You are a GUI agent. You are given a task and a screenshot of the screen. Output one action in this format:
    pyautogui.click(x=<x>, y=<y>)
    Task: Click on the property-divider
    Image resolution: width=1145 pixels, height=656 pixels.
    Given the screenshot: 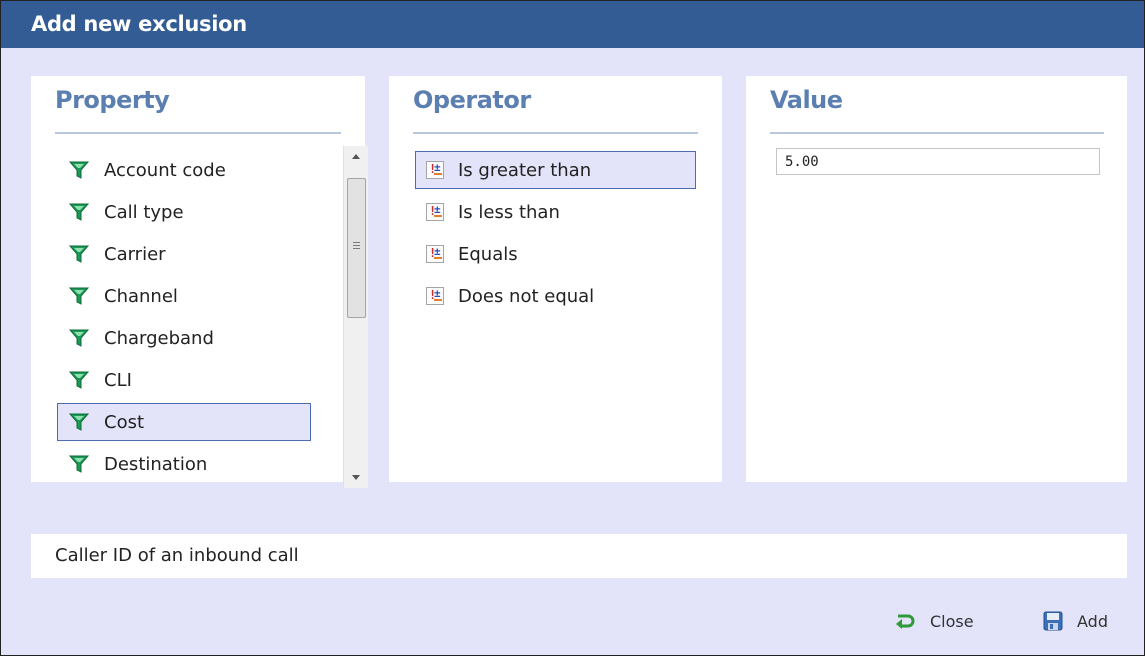 What is the action you would take?
    pyautogui.click(x=198, y=133)
    